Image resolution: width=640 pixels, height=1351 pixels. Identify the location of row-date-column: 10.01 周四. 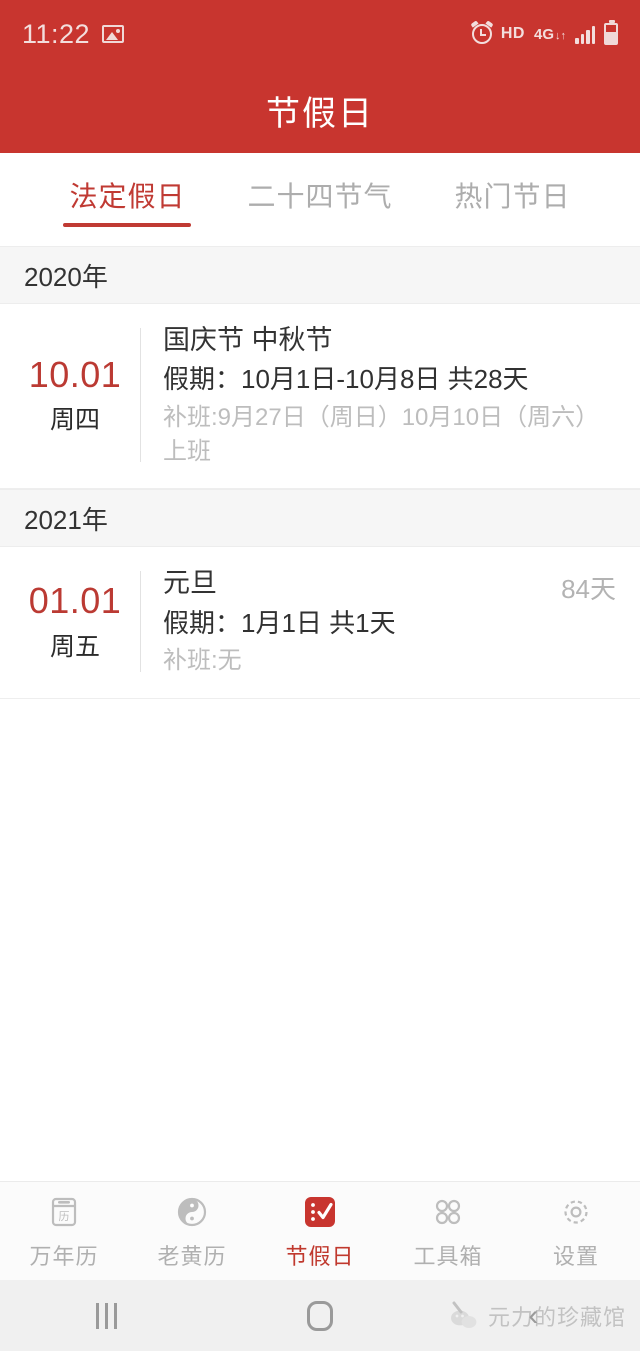
(75, 395).